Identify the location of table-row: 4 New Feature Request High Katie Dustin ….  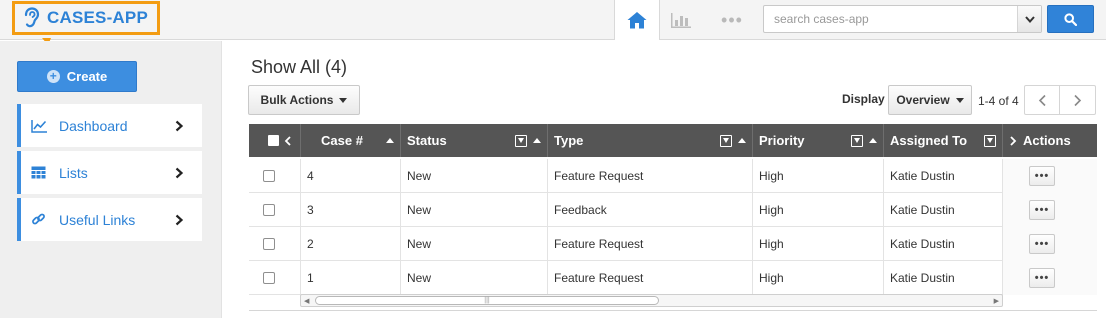
(673, 176).